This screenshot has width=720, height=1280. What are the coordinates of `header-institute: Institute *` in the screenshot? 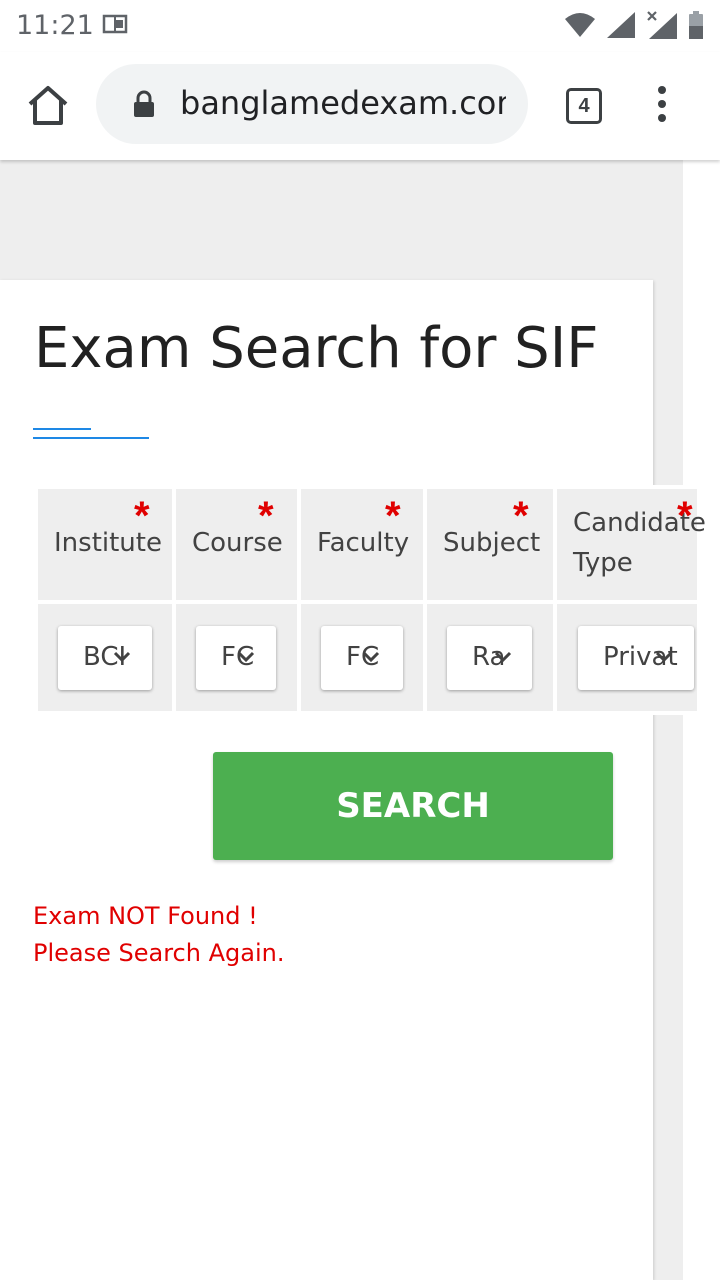 It's located at (105, 544).